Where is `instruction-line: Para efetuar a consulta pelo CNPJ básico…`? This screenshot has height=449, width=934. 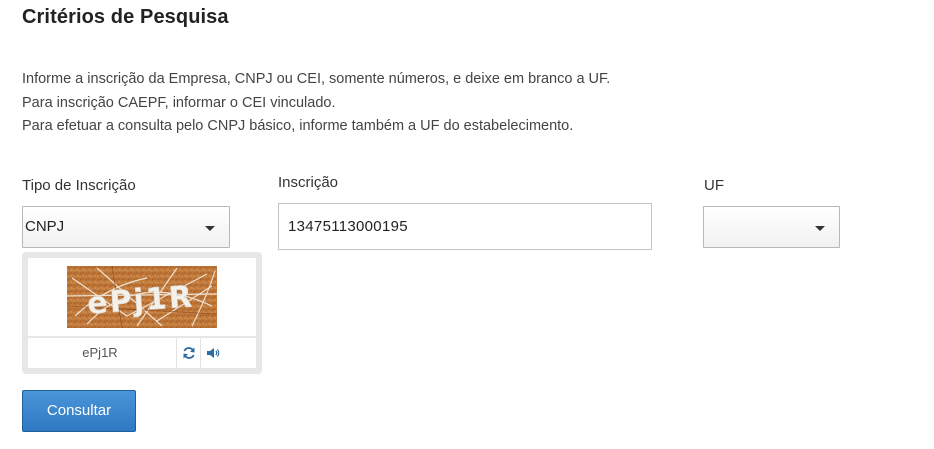
instruction-line: Para efetuar a consulta pelo CNPJ básico… is located at coordinates (298, 126).